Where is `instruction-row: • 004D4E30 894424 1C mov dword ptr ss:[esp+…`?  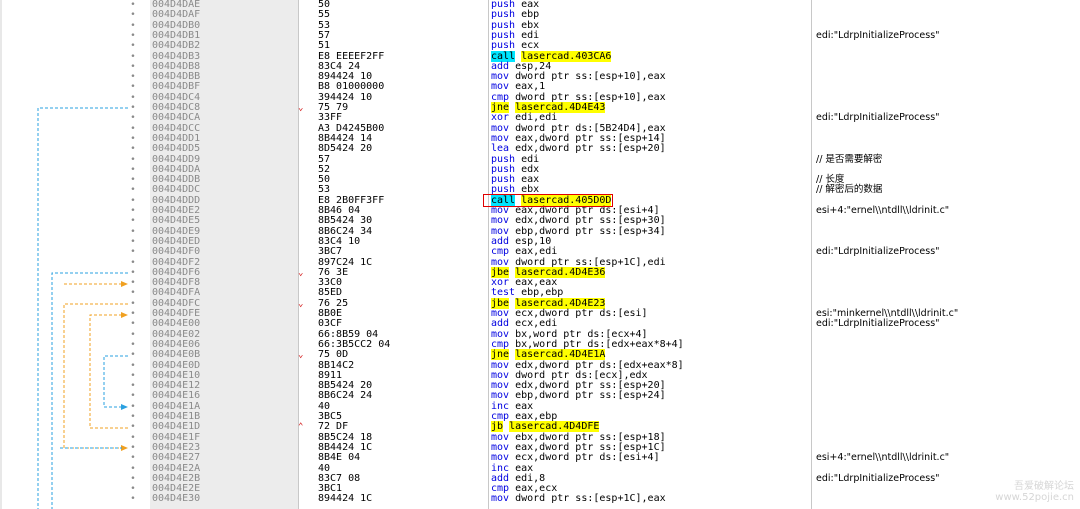
instruction-row: • 004D4E30 894424 1C mov dword ptr ss:[esp+… is located at coordinates (540, 499).